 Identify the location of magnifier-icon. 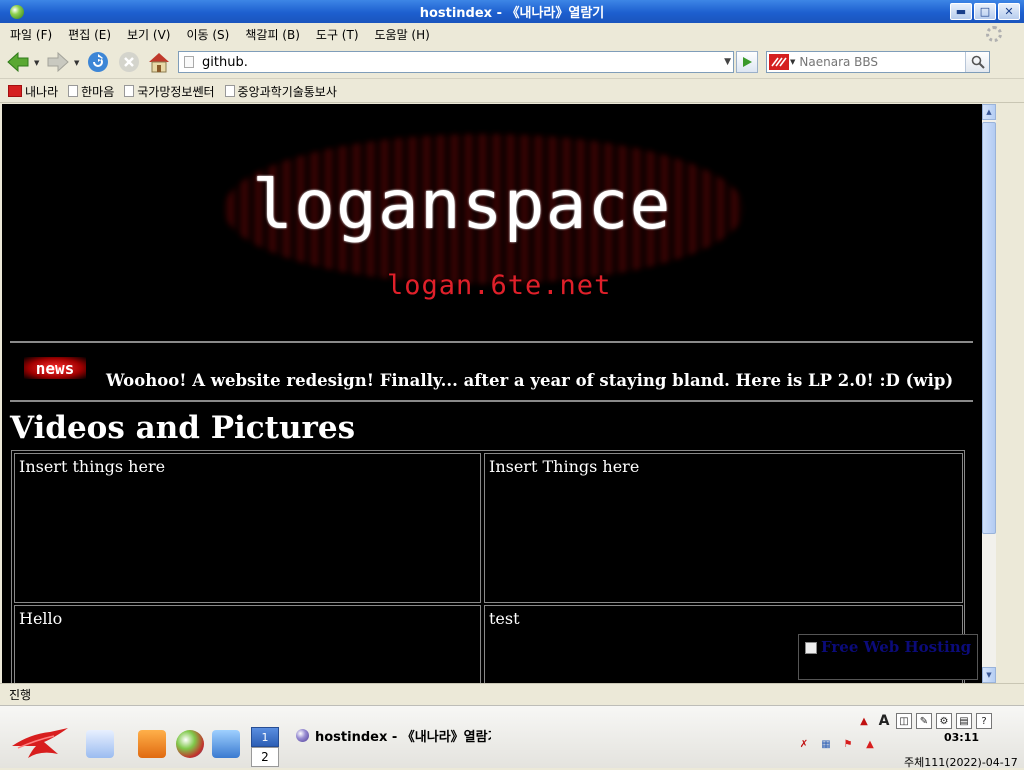
(978, 62).